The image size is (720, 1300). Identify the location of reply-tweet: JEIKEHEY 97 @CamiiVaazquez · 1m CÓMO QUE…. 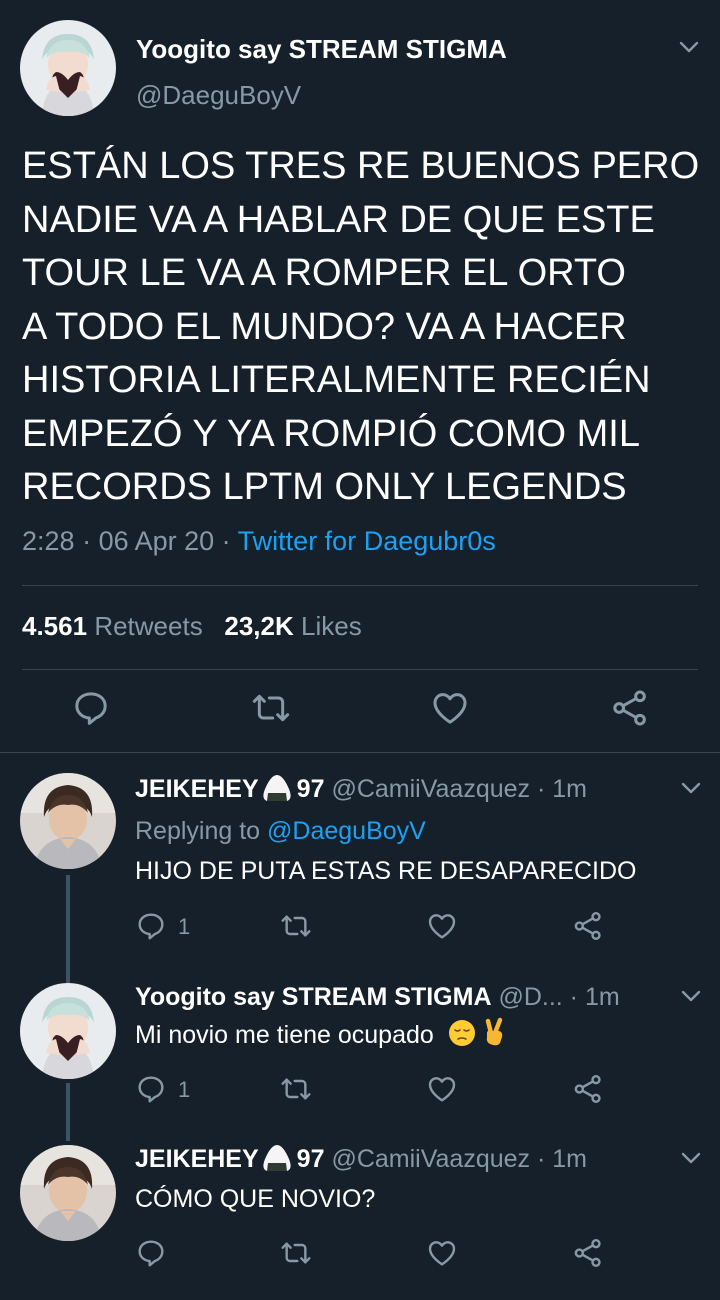
(360, 1220).